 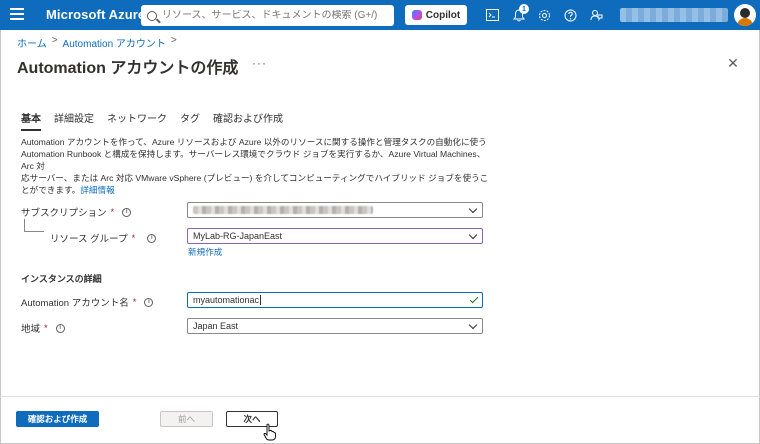 I want to click on breadcrumb: ホーム > Automation アカウント >, so click(x=97, y=42).